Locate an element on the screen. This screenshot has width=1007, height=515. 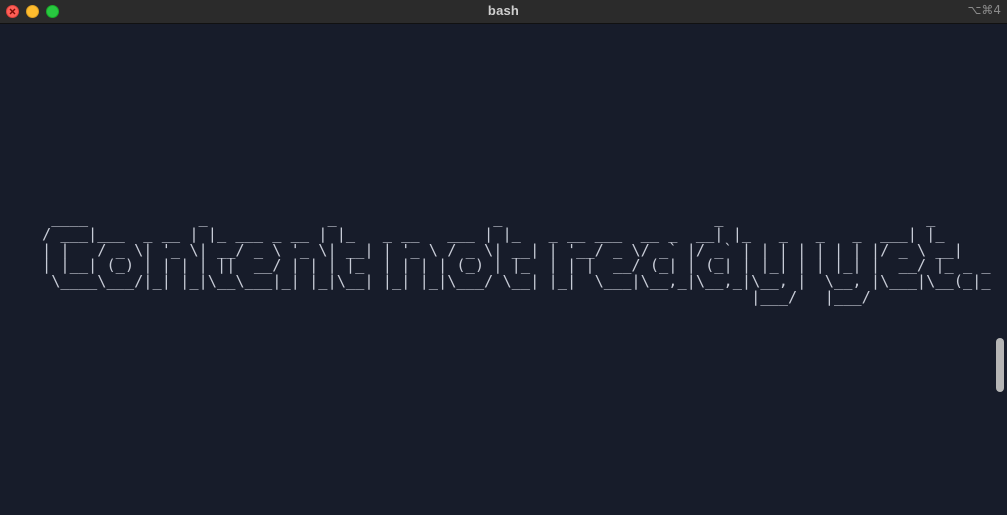
title-bar: bash ⌥⌘4 is located at coordinates (503, 12).